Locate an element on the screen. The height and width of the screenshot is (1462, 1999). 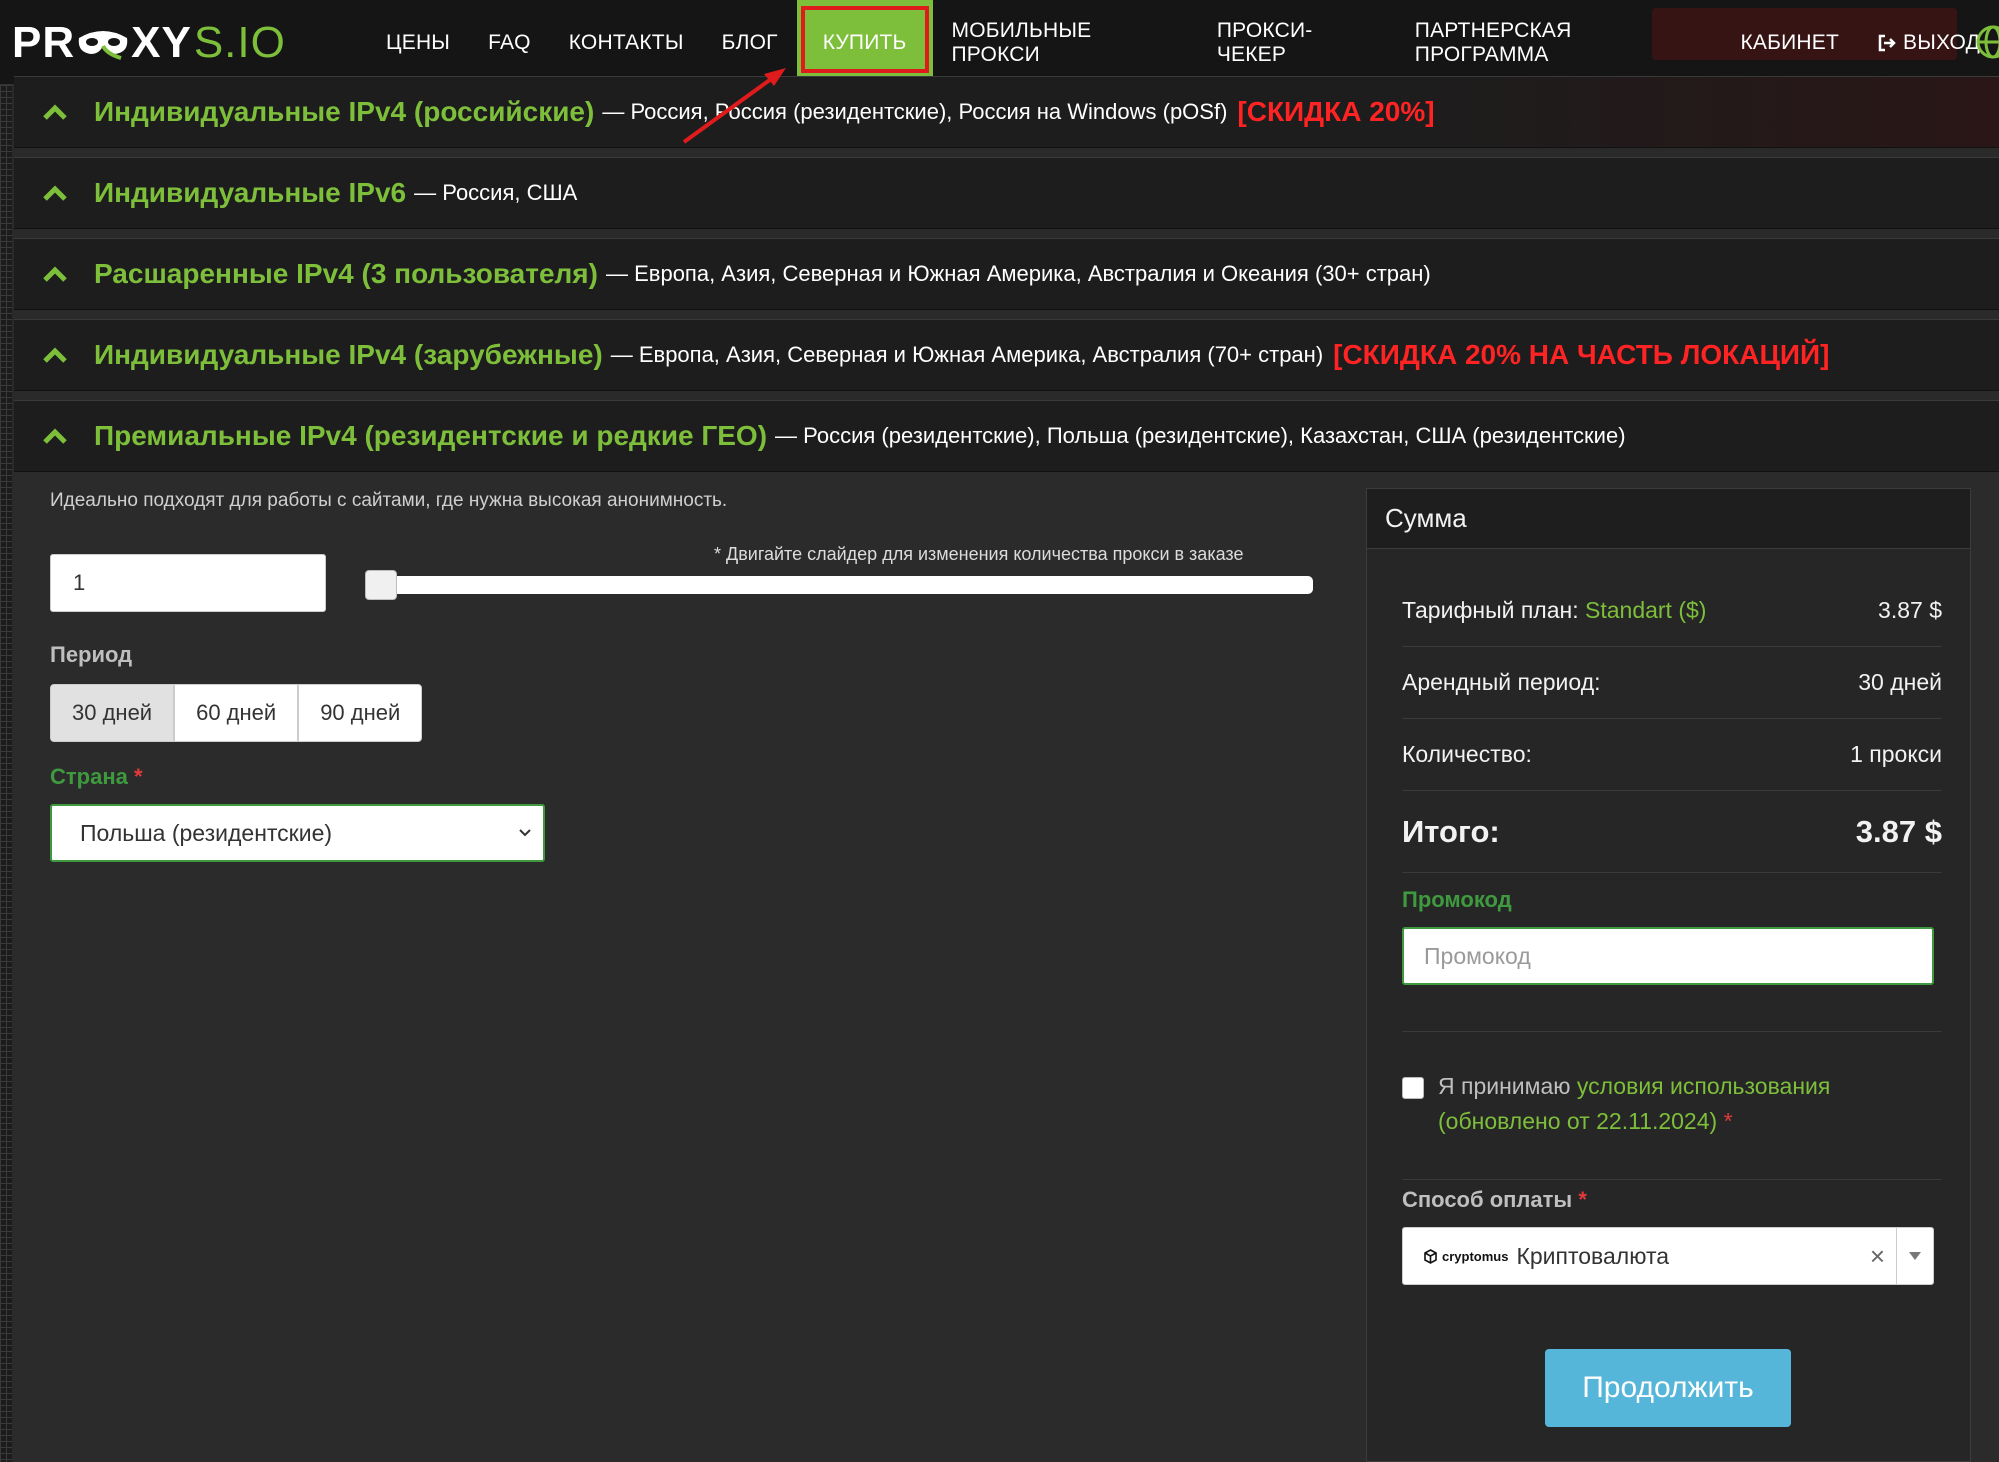
terms-checkbox is located at coordinates (1413, 1088).